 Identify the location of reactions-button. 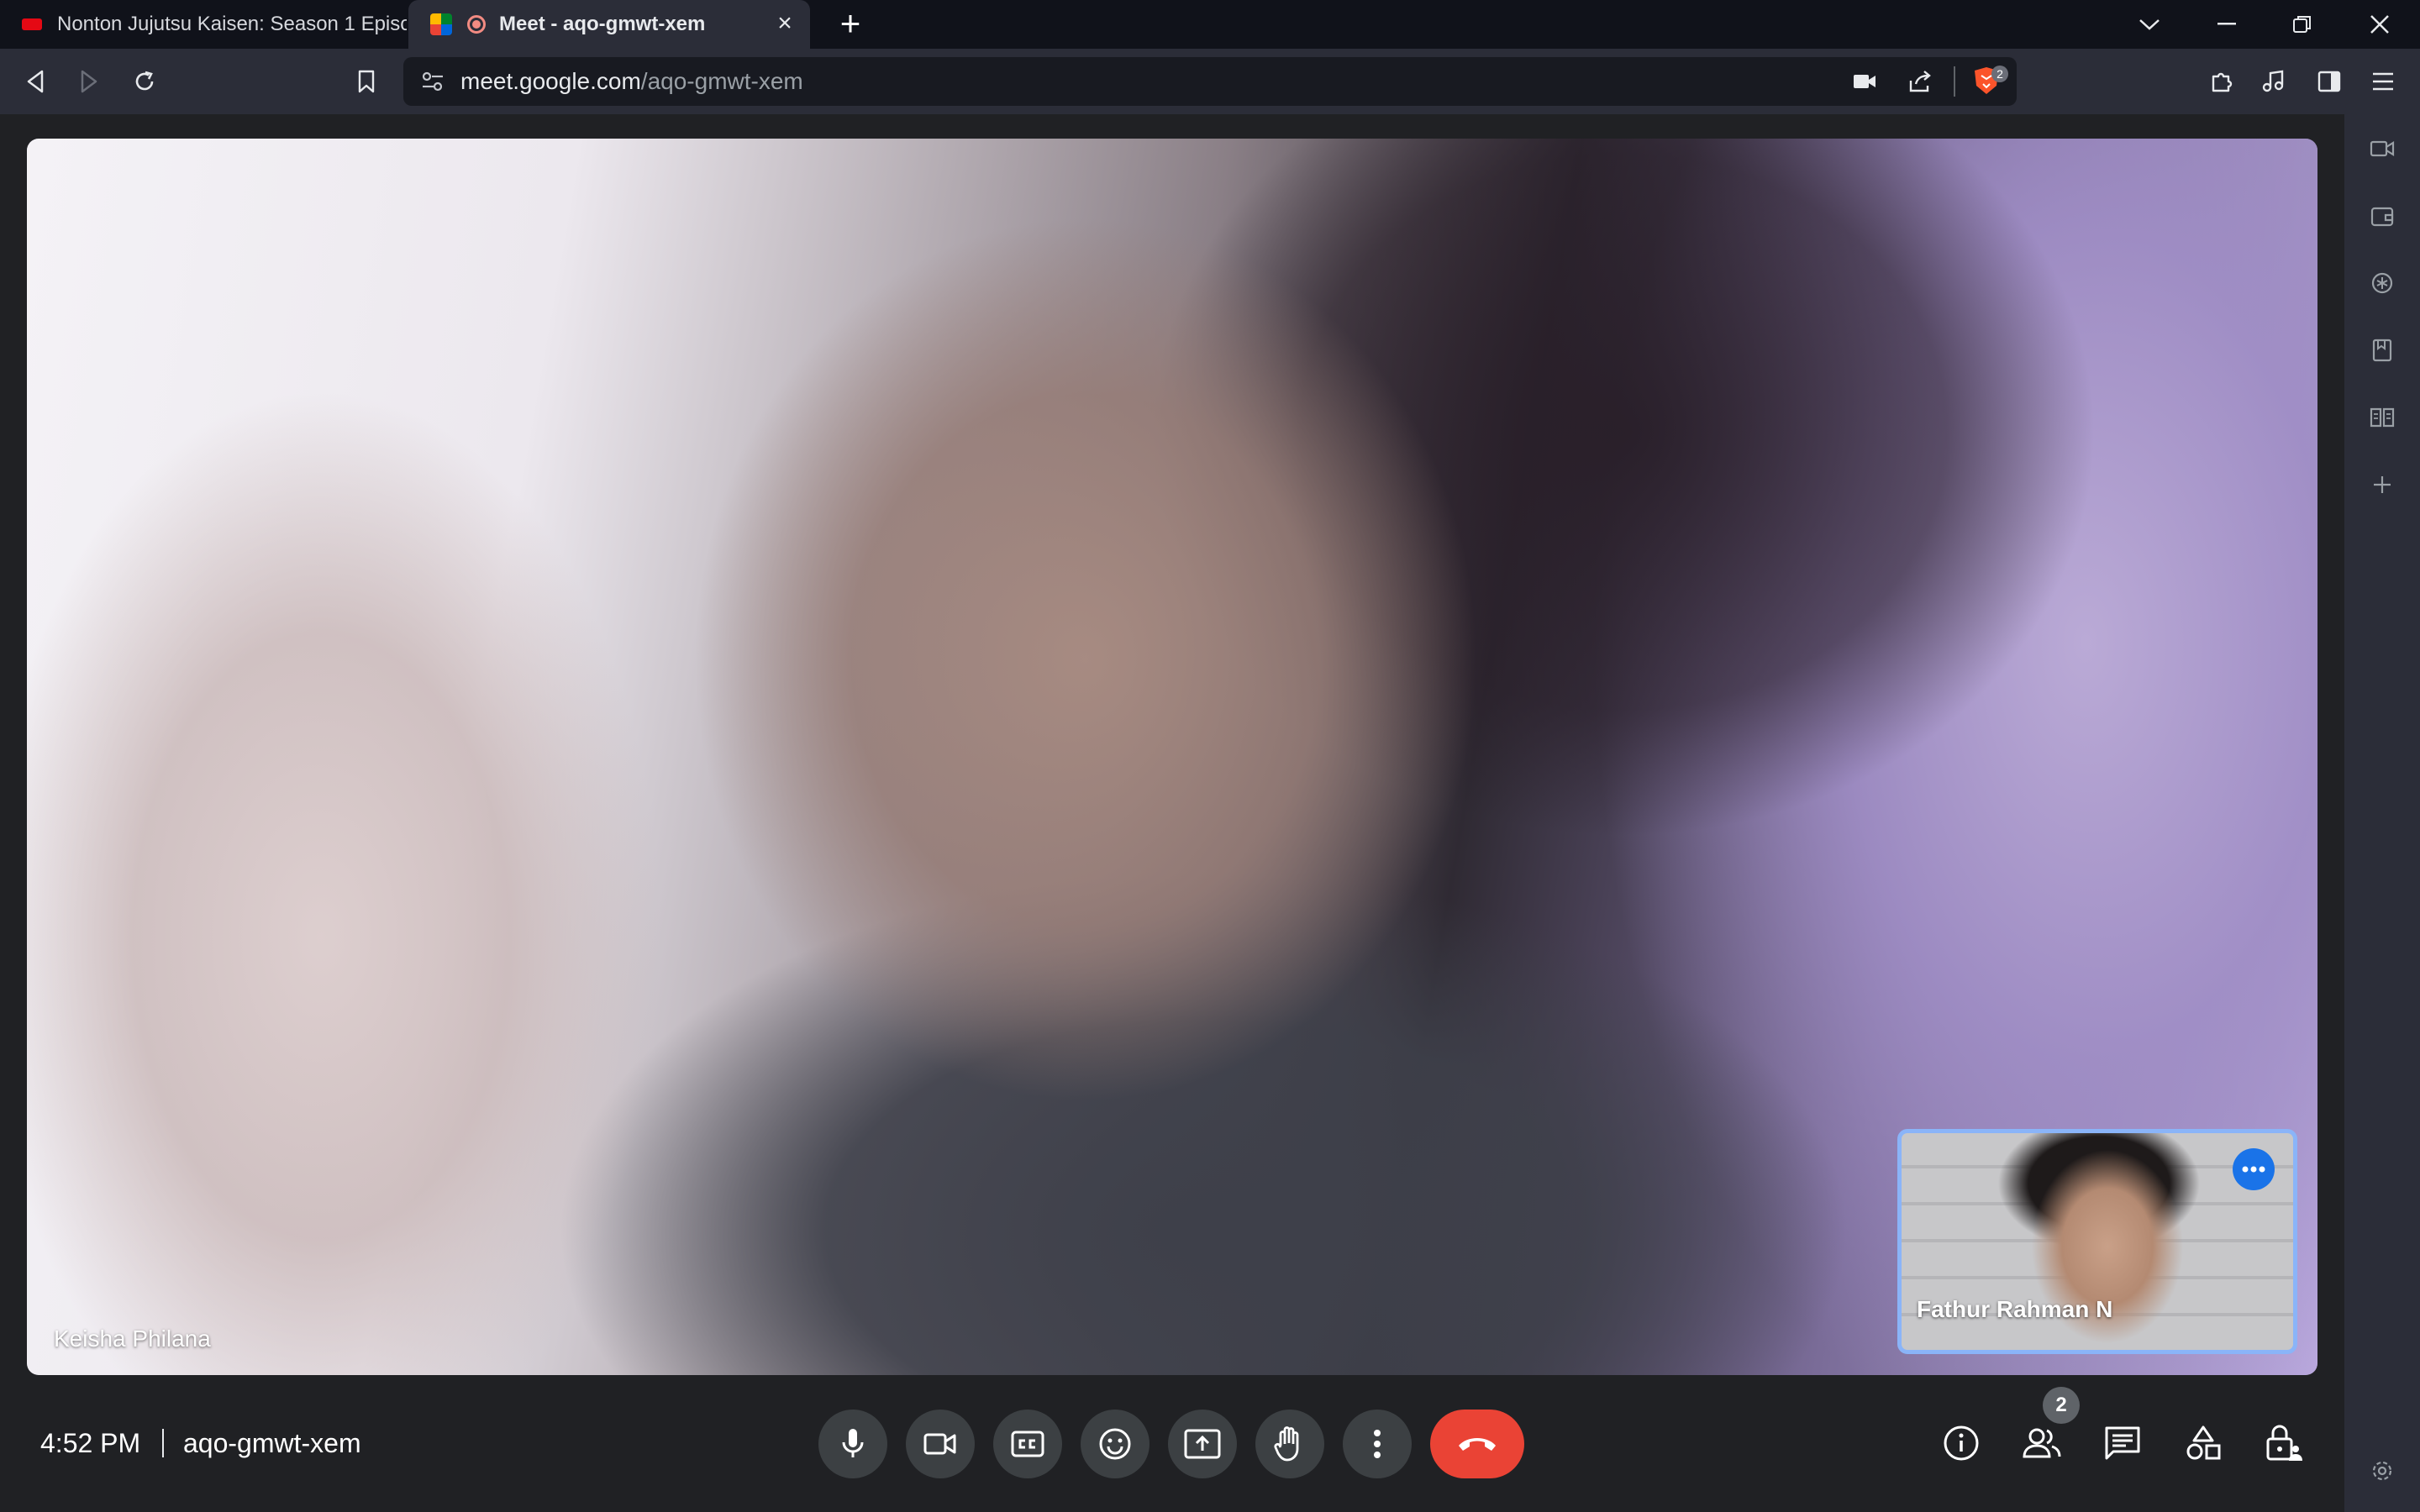
(1115, 1444).